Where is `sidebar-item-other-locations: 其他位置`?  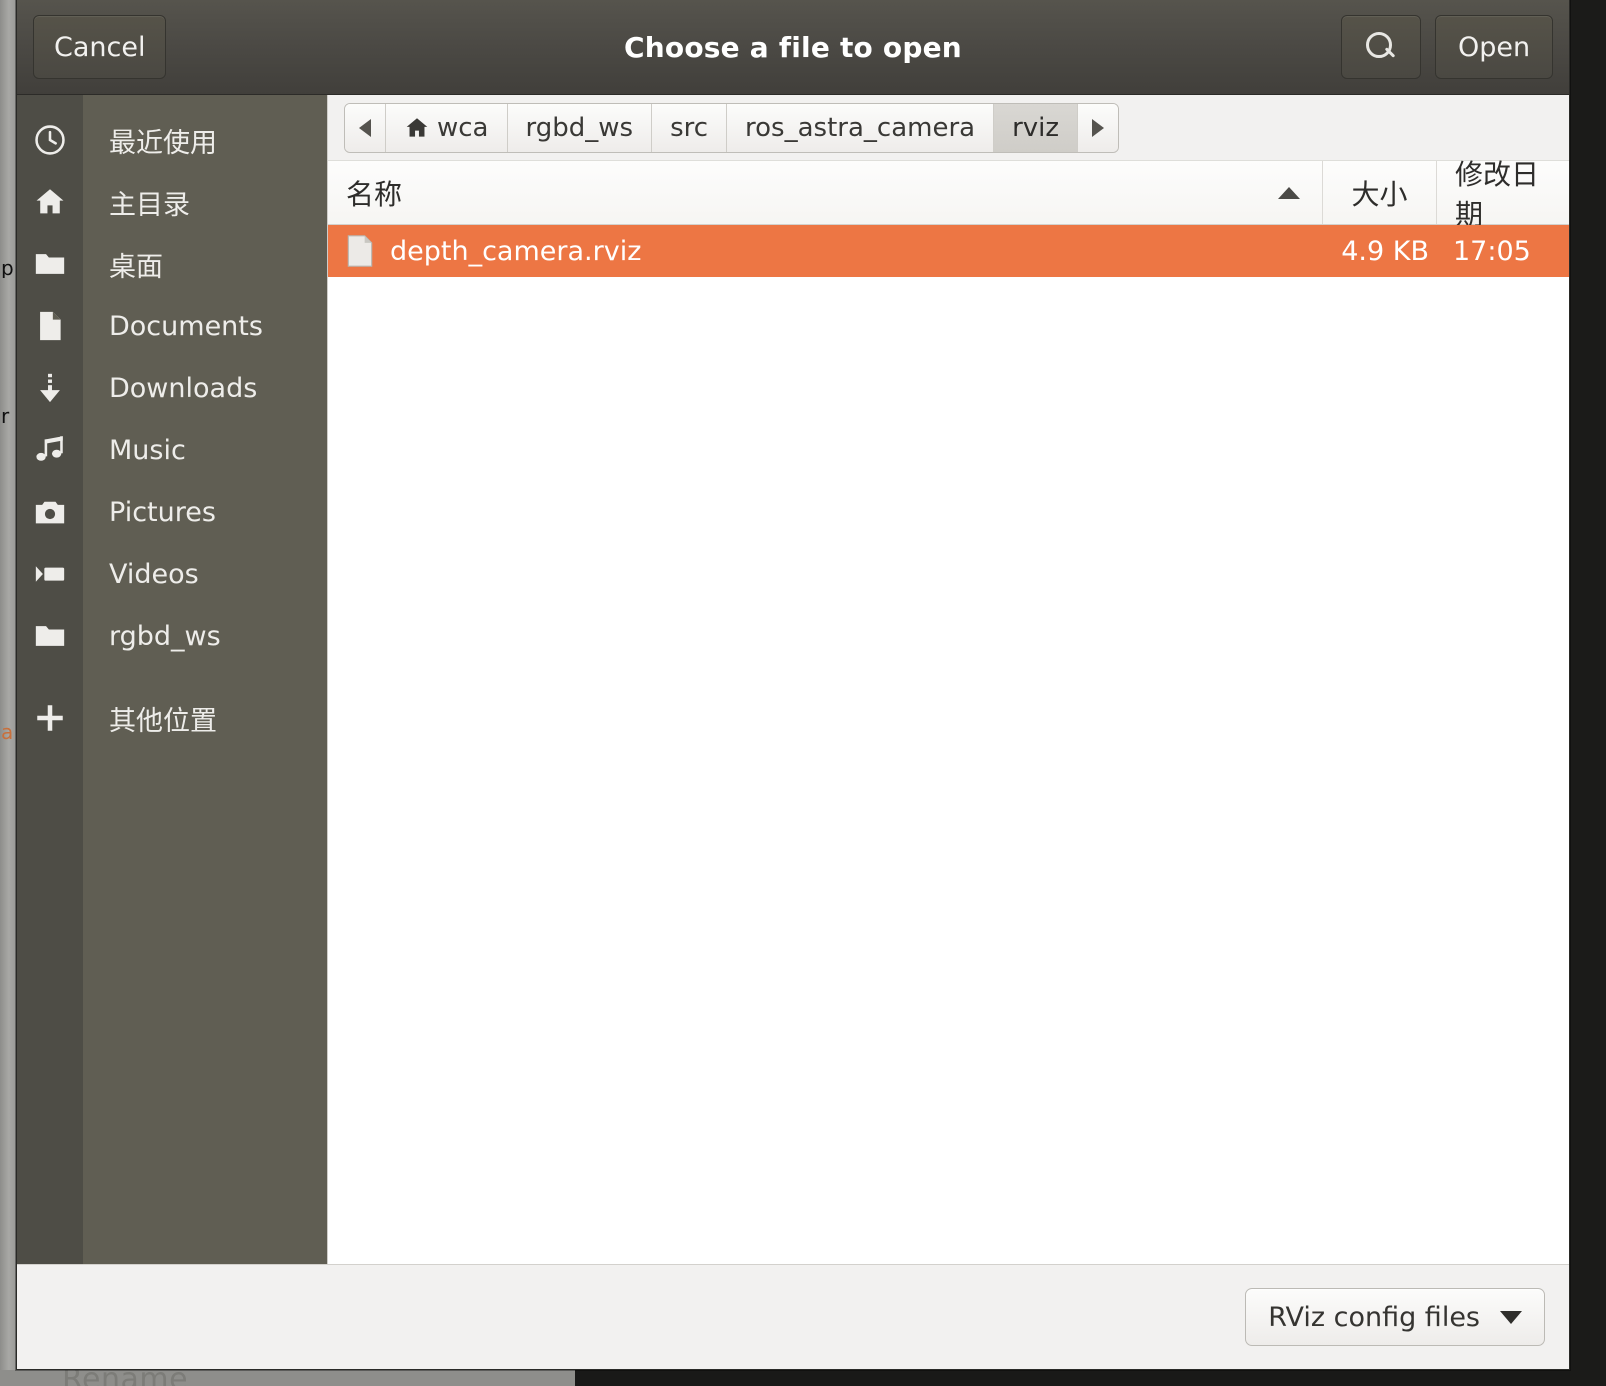 sidebar-item-other-locations: 其他位置 is located at coordinates (205, 718).